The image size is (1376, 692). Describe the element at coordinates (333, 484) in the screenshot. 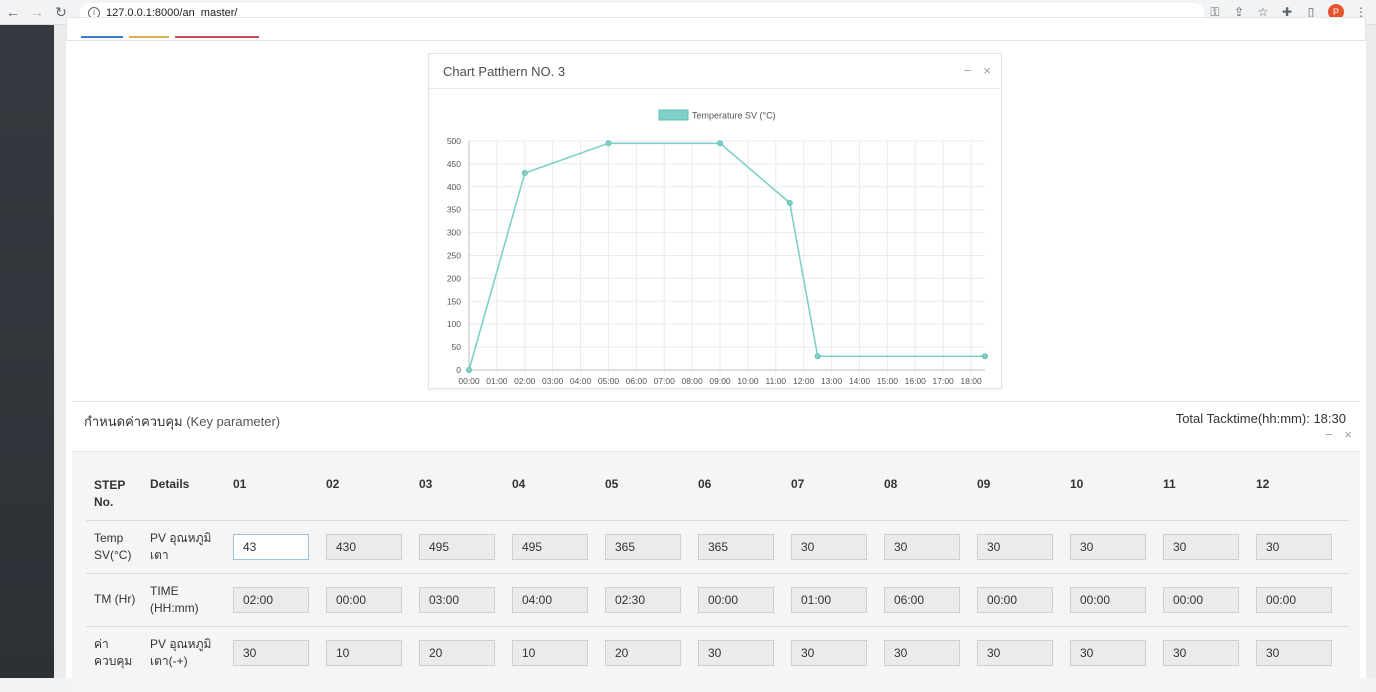

I see `header-step-02: 02` at that location.